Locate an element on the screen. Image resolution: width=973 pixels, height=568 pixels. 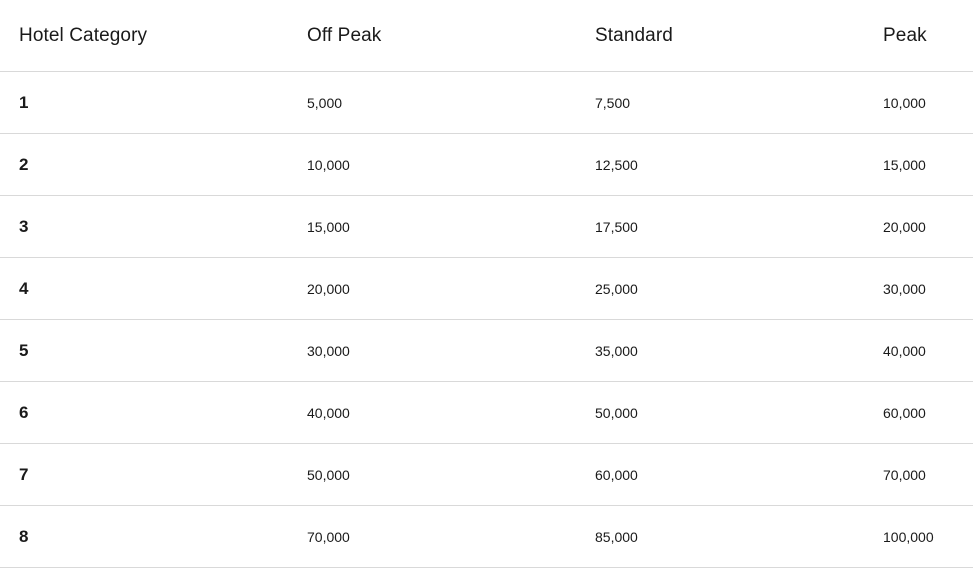
peak-cell: 20,000 is located at coordinates (918, 226).